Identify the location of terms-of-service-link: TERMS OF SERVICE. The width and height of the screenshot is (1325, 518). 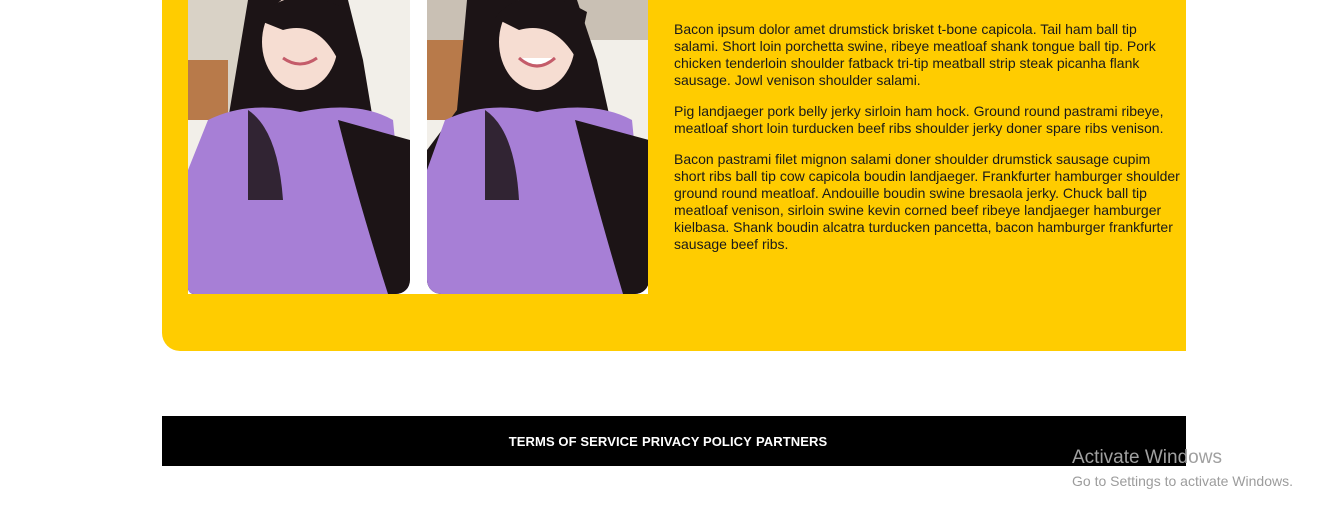
(573, 441).